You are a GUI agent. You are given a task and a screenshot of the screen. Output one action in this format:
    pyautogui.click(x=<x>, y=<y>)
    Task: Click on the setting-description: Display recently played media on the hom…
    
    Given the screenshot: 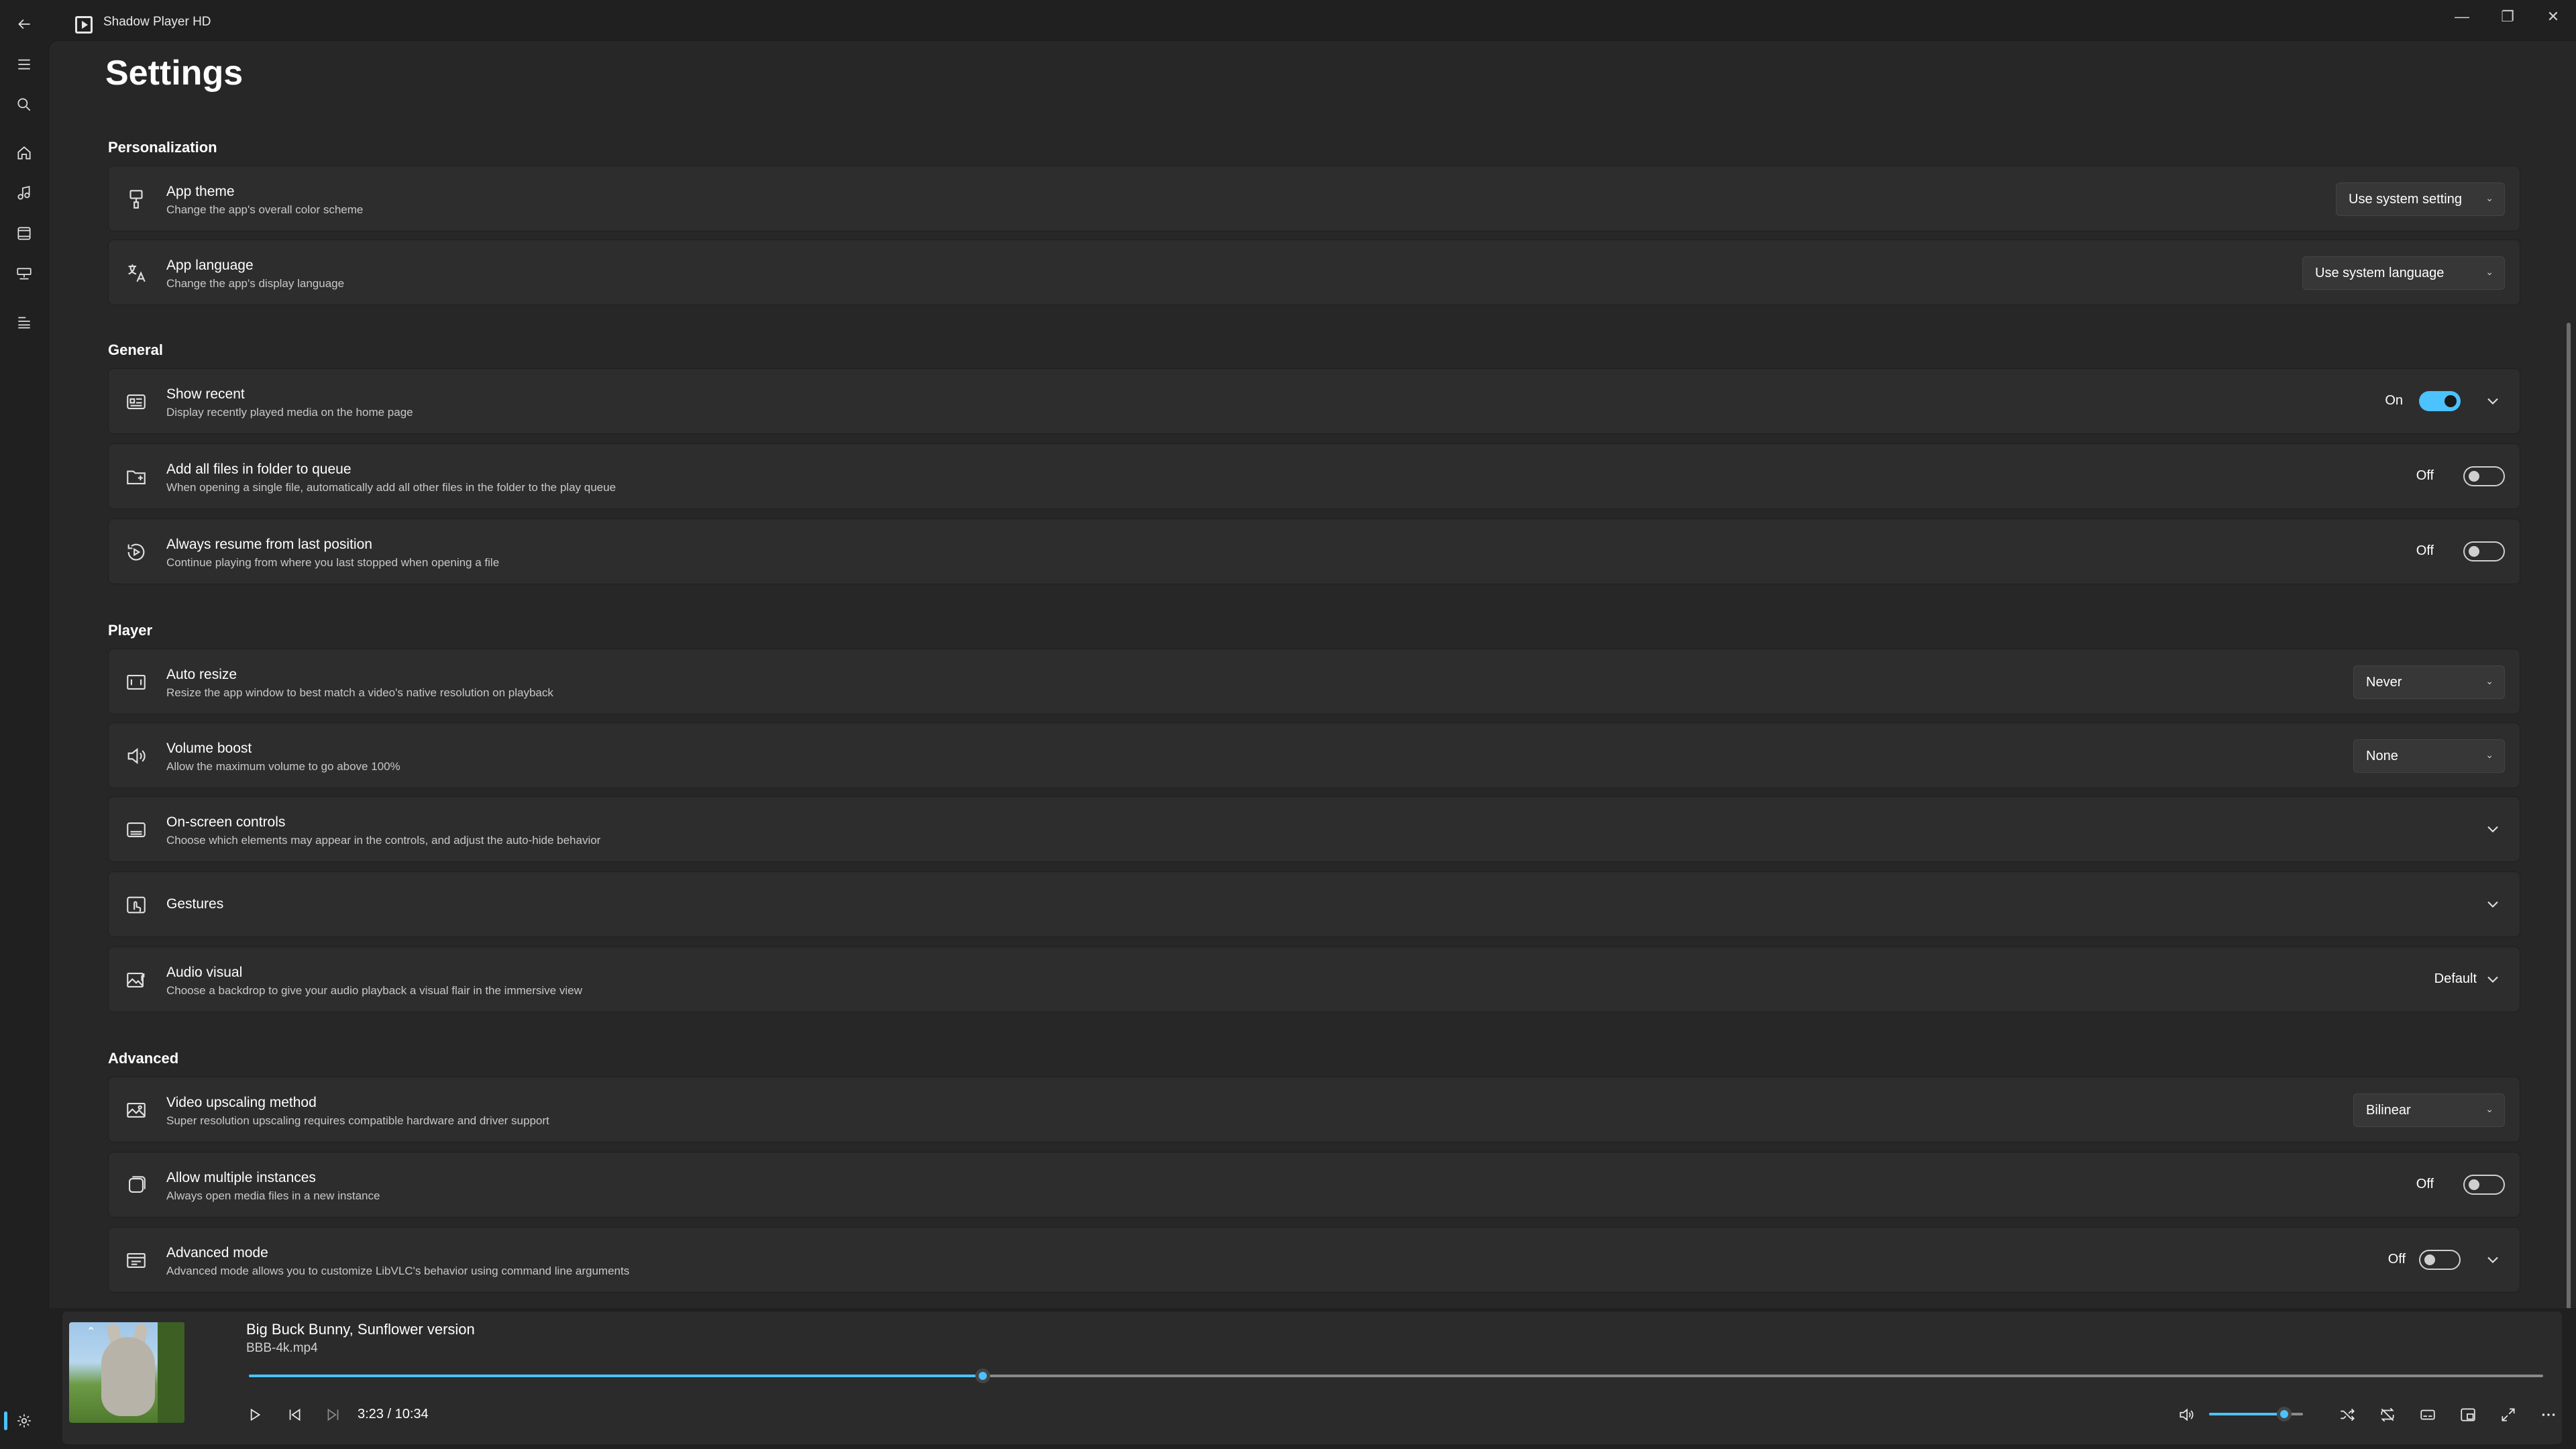 What is the action you would take?
    pyautogui.click(x=289, y=412)
    